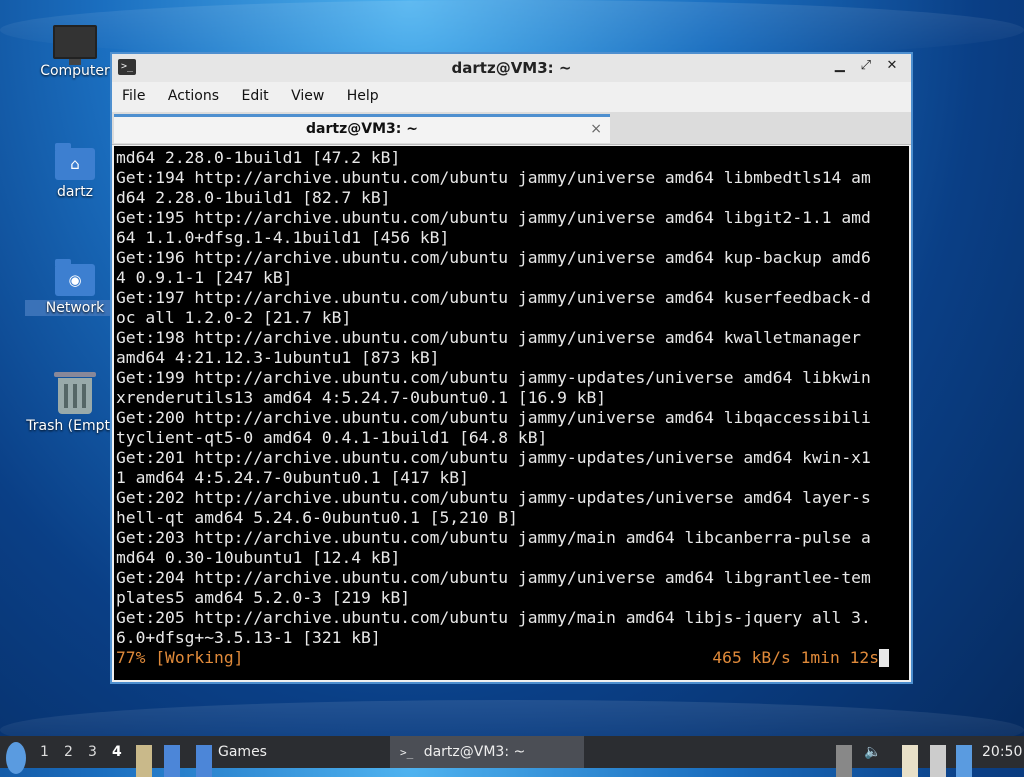 The width and height of the screenshot is (1024, 777). What do you see at coordinates (75, 277) in the screenshot?
I see `network-folder-icon: ◉` at bounding box center [75, 277].